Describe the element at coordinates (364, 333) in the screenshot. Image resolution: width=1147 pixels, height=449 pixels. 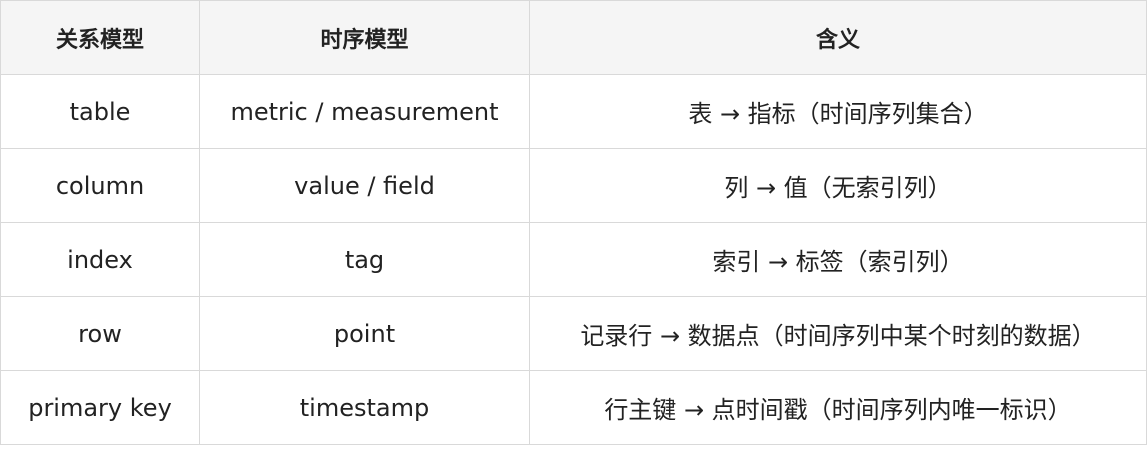
I see `cell-timeseries: point` at that location.